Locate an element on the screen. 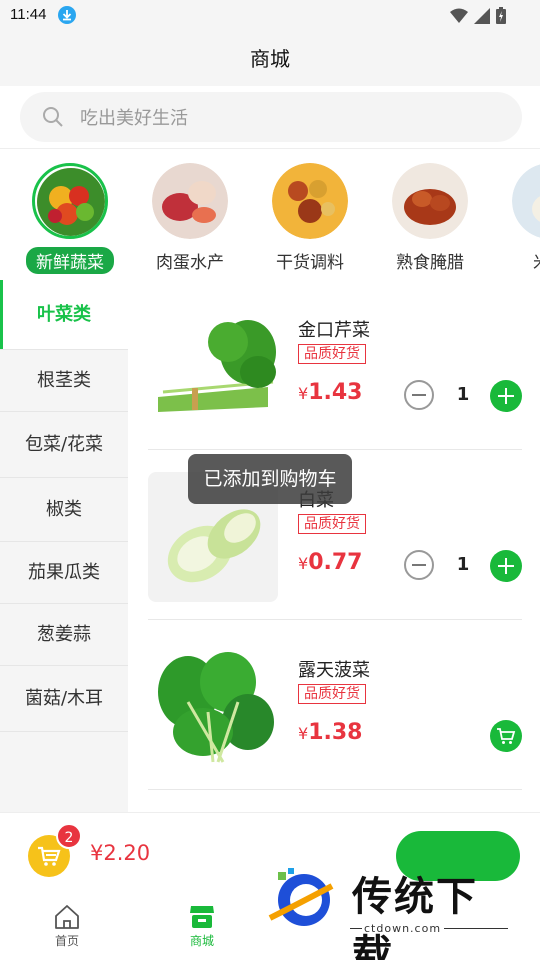  sidebar-item-peppers: 椒类 is located at coordinates (64, 510).